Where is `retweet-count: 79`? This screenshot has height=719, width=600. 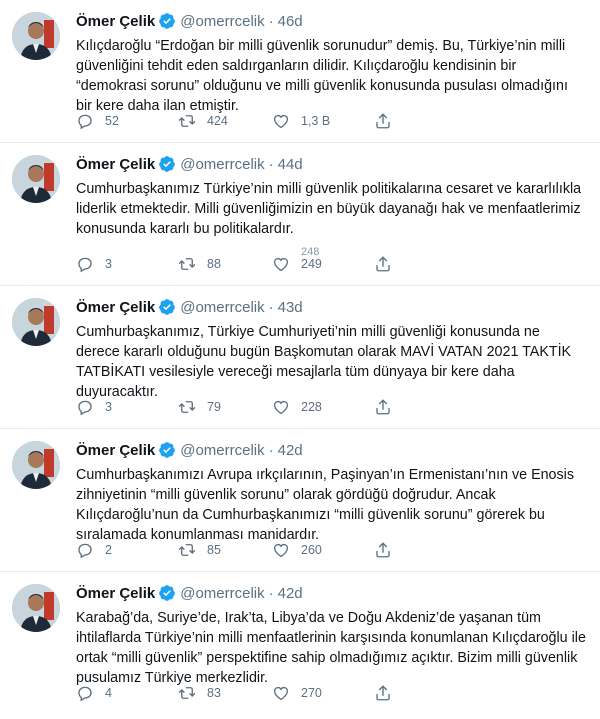 retweet-count: 79 is located at coordinates (214, 407).